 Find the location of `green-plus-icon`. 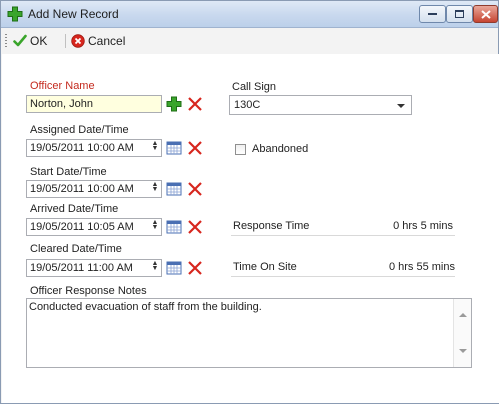

green-plus-icon is located at coordinates (15, 14).